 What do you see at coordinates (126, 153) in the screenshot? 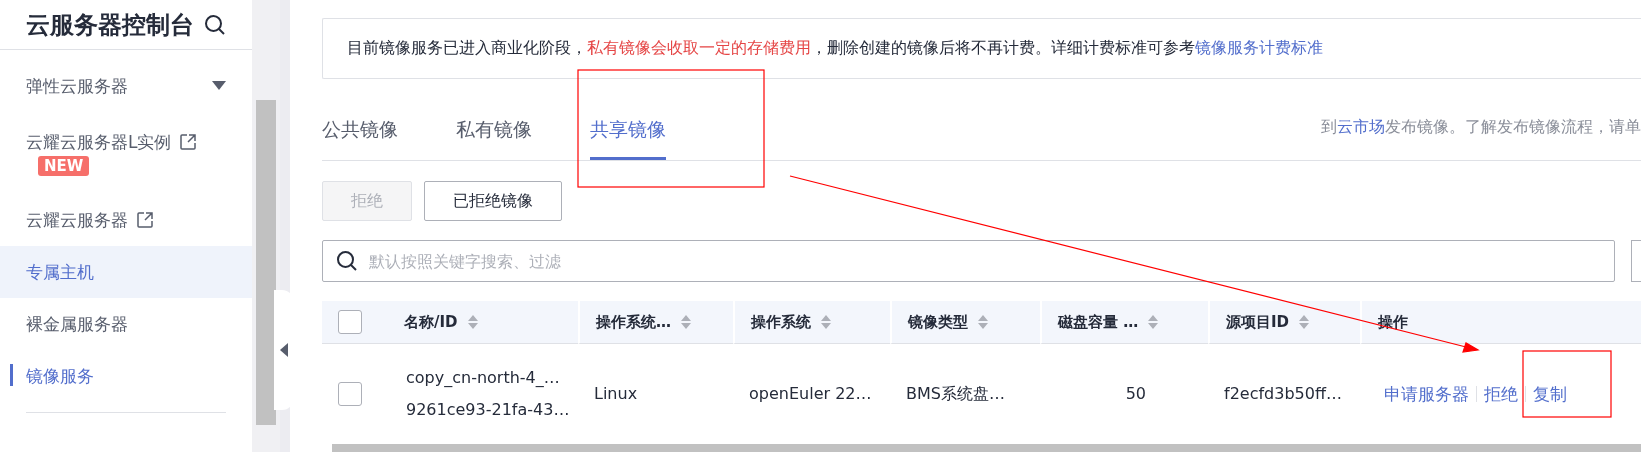
I see `sidebar-item: 云耀云服务器L实例 NEW` at bounding box center [126, 153].